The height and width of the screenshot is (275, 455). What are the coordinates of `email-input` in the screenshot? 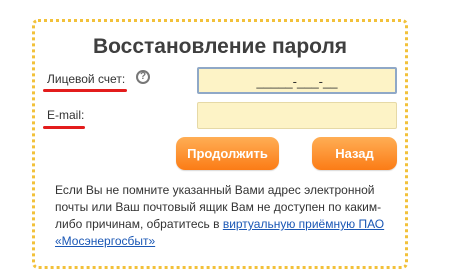 It's located at (297, 115).